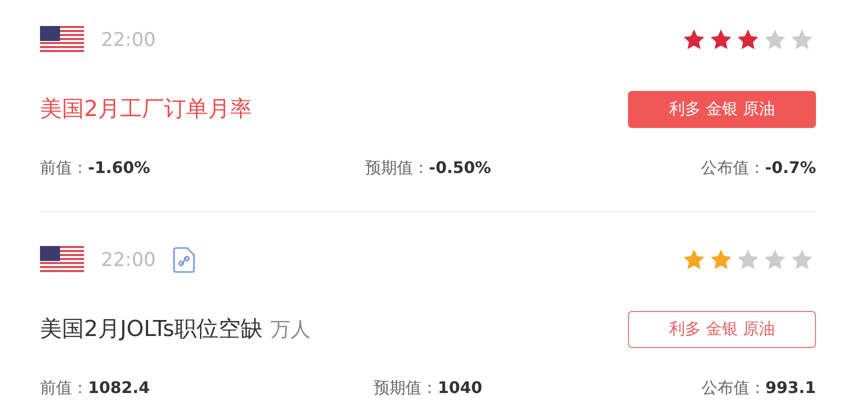 Image resolution: width=851 pixels, height=400 pixels. I want to click on value-number: 993.1, so click(790, 387).